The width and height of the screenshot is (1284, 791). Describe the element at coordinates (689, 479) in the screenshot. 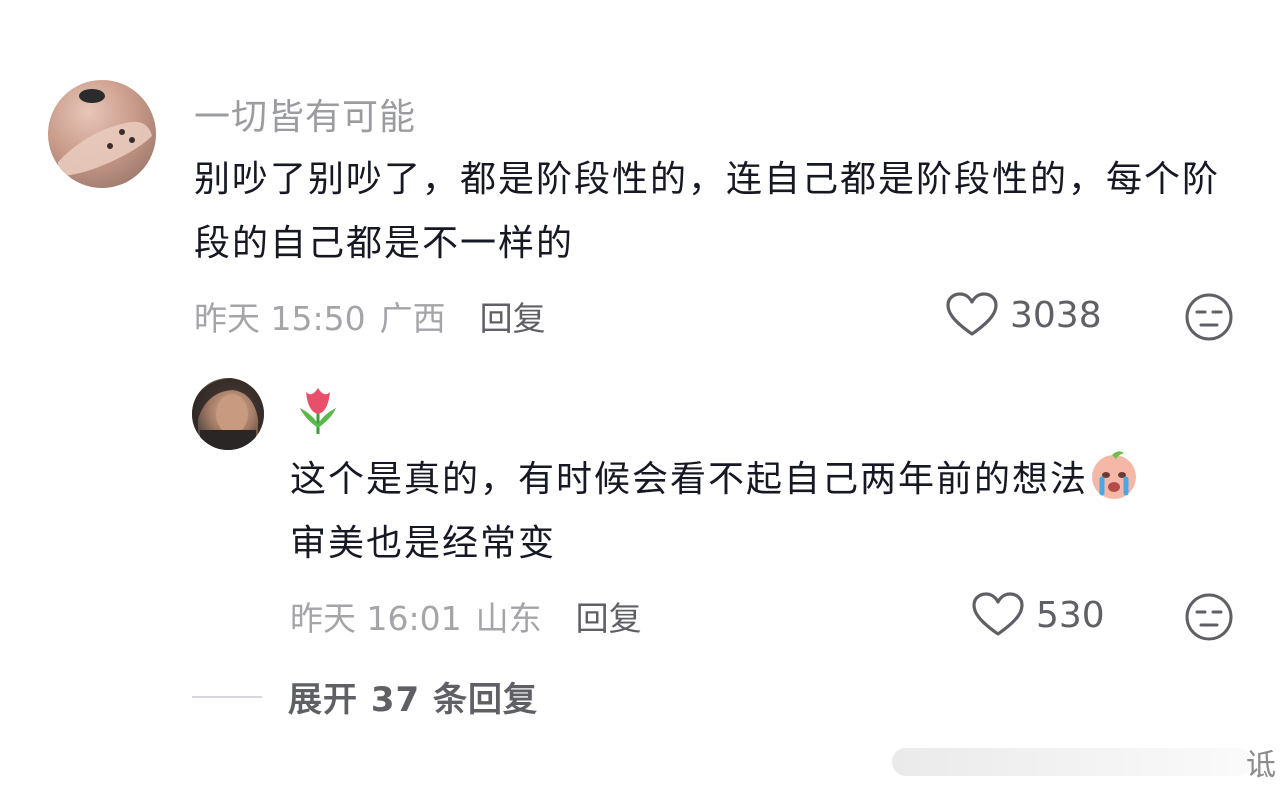

I see `reply-text-line1: 这个是真的，有时候会看不起自己两年前的想法` at that location.